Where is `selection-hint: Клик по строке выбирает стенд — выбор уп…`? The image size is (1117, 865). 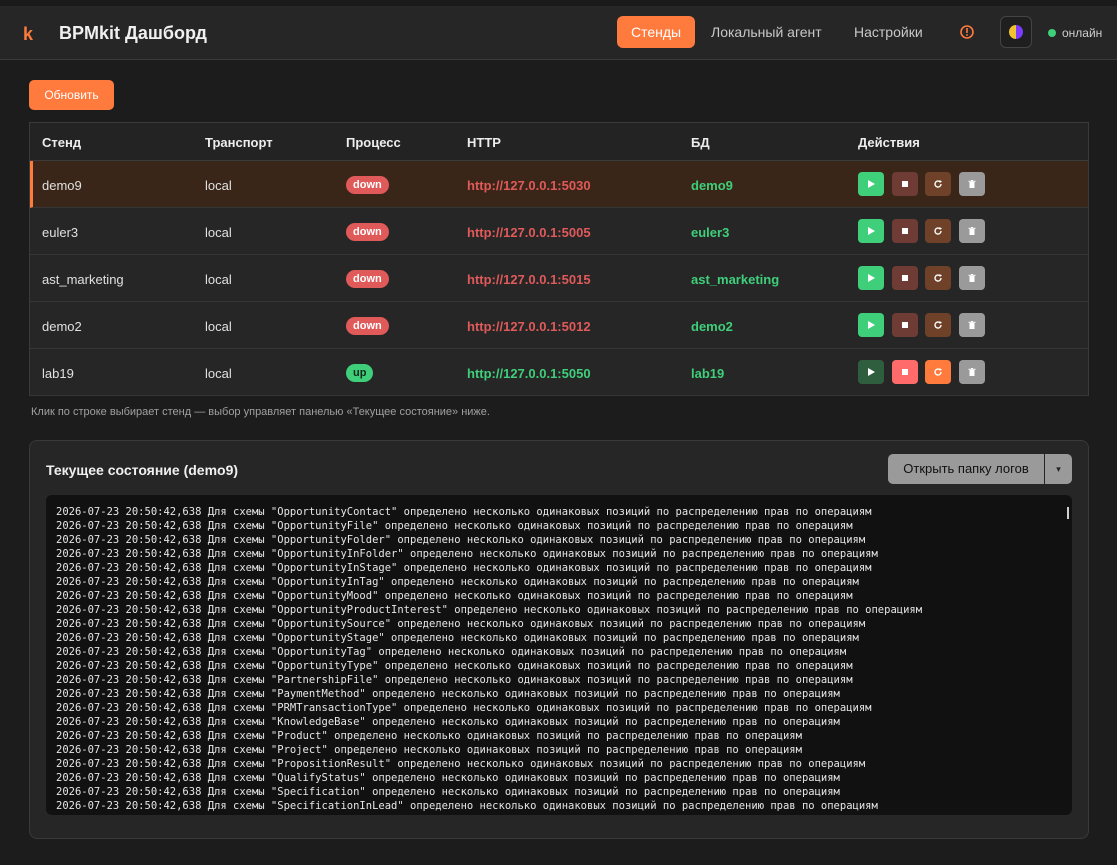
selection-hint: Клик по строке выбирает стенд — выбор уп… is located at coordinates (260, 412).